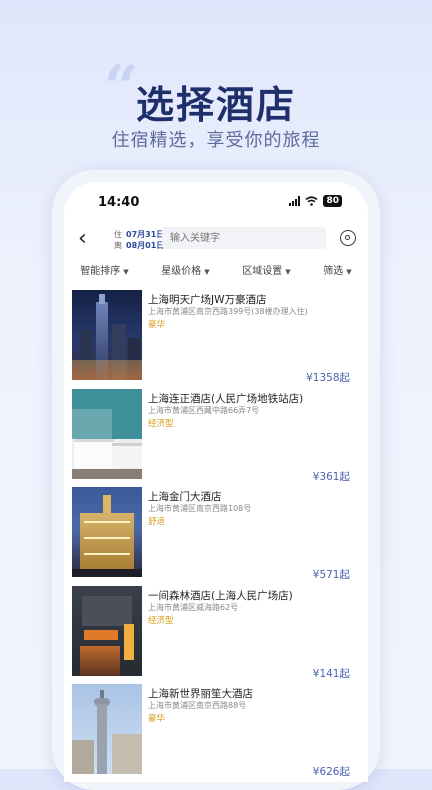 The width and height of the screenshot is (432, 790). What do you see at coordinates (157, 522) in the screenshot?
I see `hotel-tag: 舒适` at bounding box center [157, 522].